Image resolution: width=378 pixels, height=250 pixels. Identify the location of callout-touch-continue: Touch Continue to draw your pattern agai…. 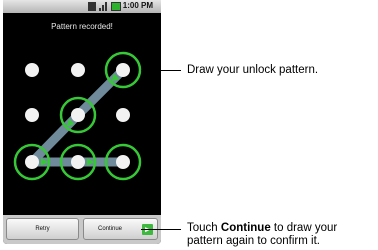
(282, 235).